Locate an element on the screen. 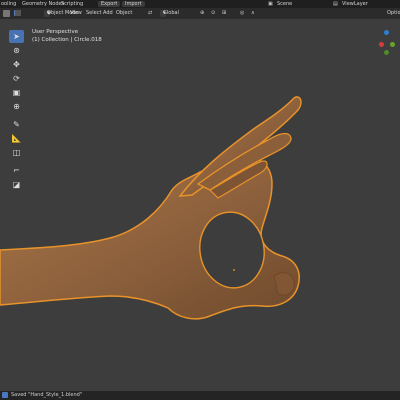 The image size is (400, 400). viewlayer-icon: ▤ is located at coordinates (335, 4).